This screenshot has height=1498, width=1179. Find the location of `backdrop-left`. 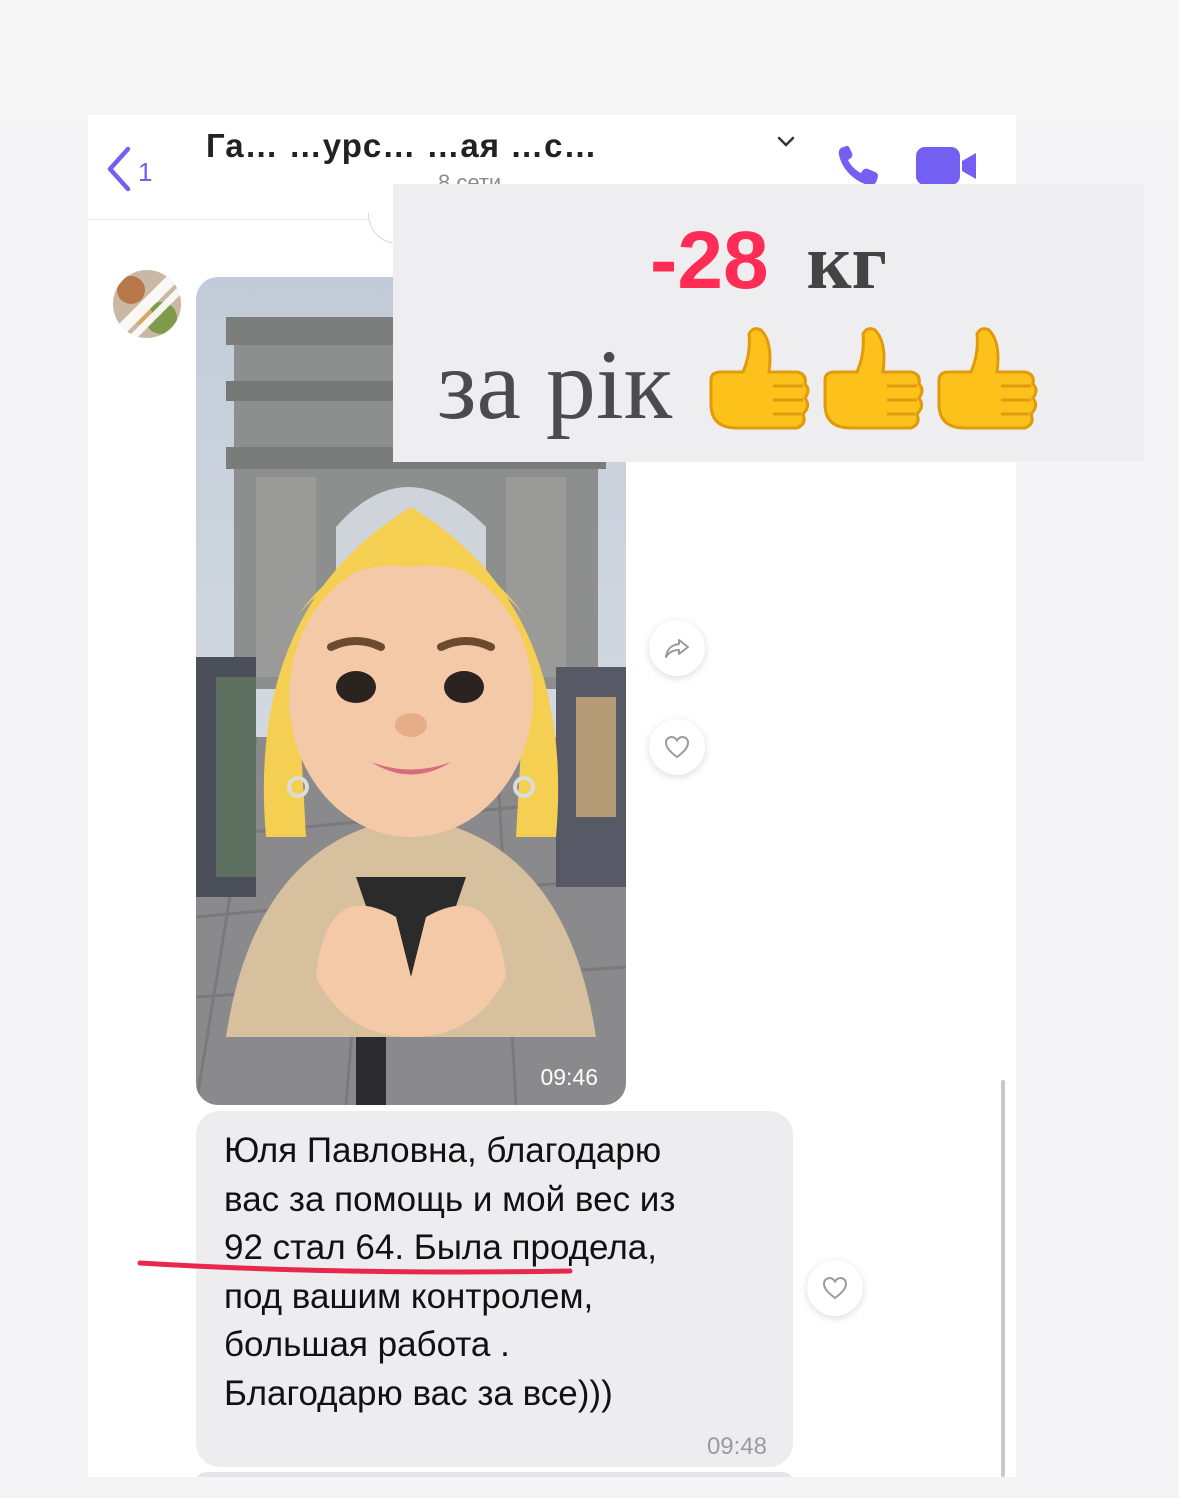

backdrop-left is located at coordinates (44, 809).